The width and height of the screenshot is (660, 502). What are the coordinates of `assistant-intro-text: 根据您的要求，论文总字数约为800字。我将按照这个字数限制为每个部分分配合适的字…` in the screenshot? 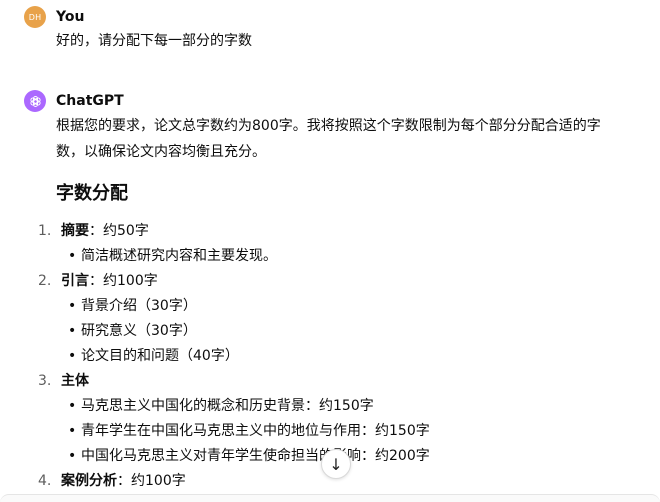 It's located at (328, 139).